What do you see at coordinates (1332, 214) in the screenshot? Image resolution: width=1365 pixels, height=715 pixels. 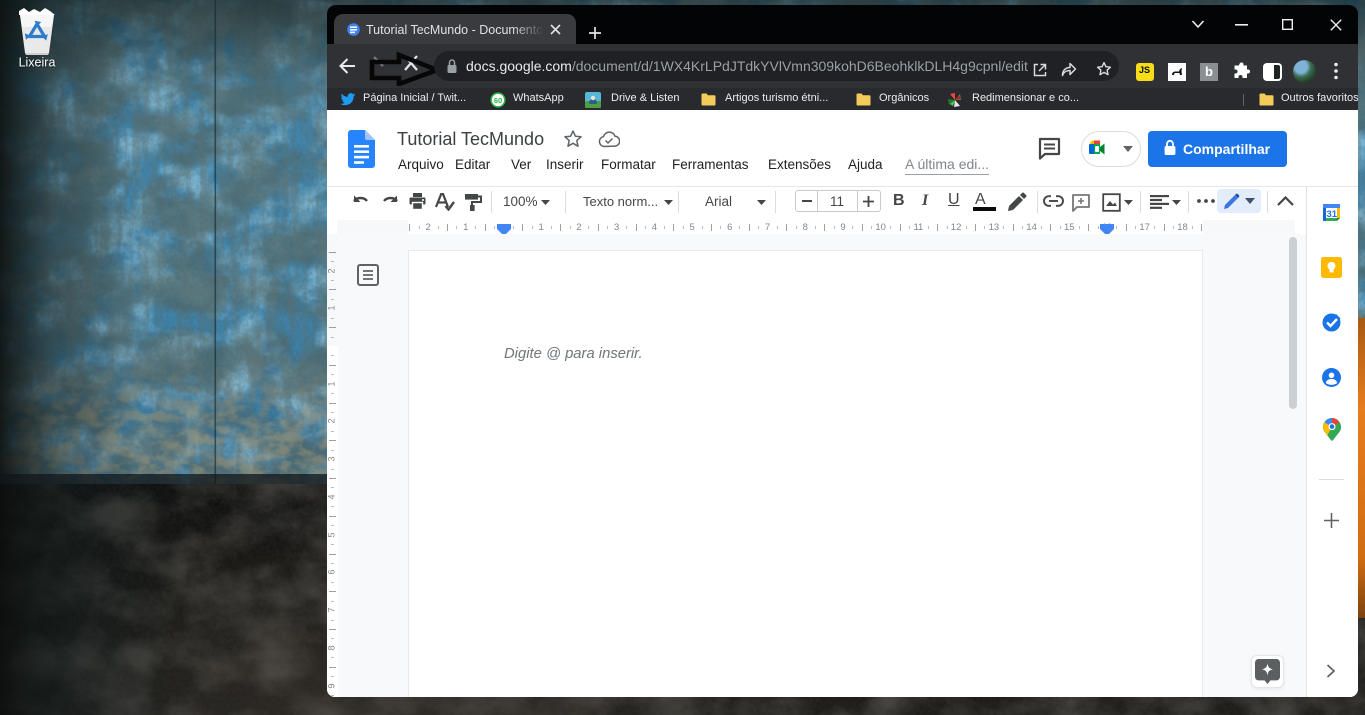 I see `svg-text: 31` at bounding box center [1332, 214].